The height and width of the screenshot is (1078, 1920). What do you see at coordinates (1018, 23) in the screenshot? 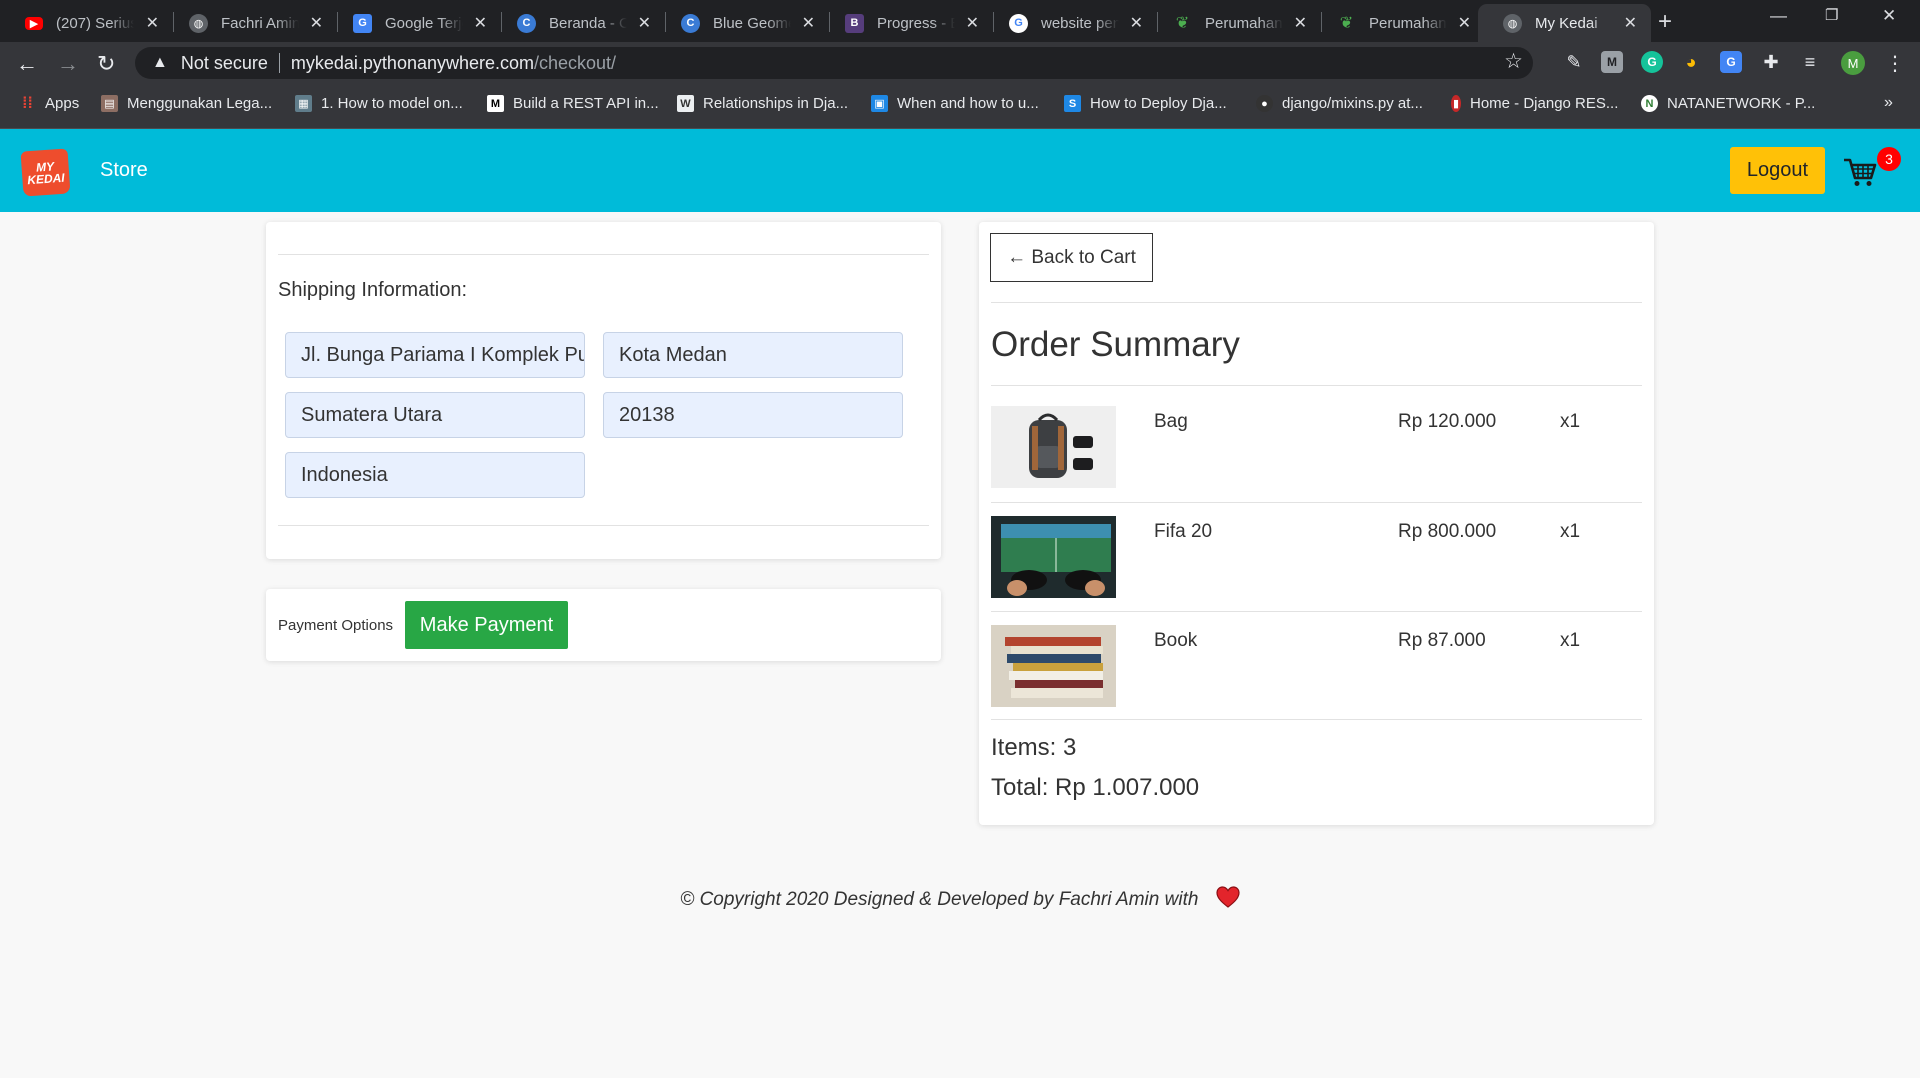
I see `google-icon: G` at bounding box center [1018, 23].